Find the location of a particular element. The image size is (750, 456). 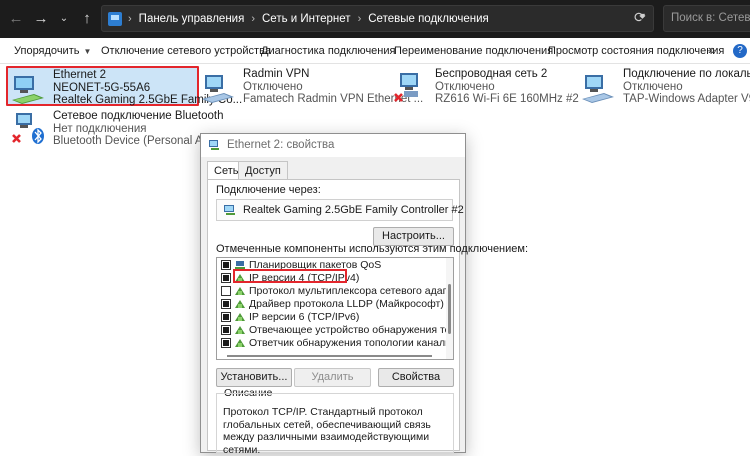

refresh-icon: ⟳ is located at coordinates (640, 17).